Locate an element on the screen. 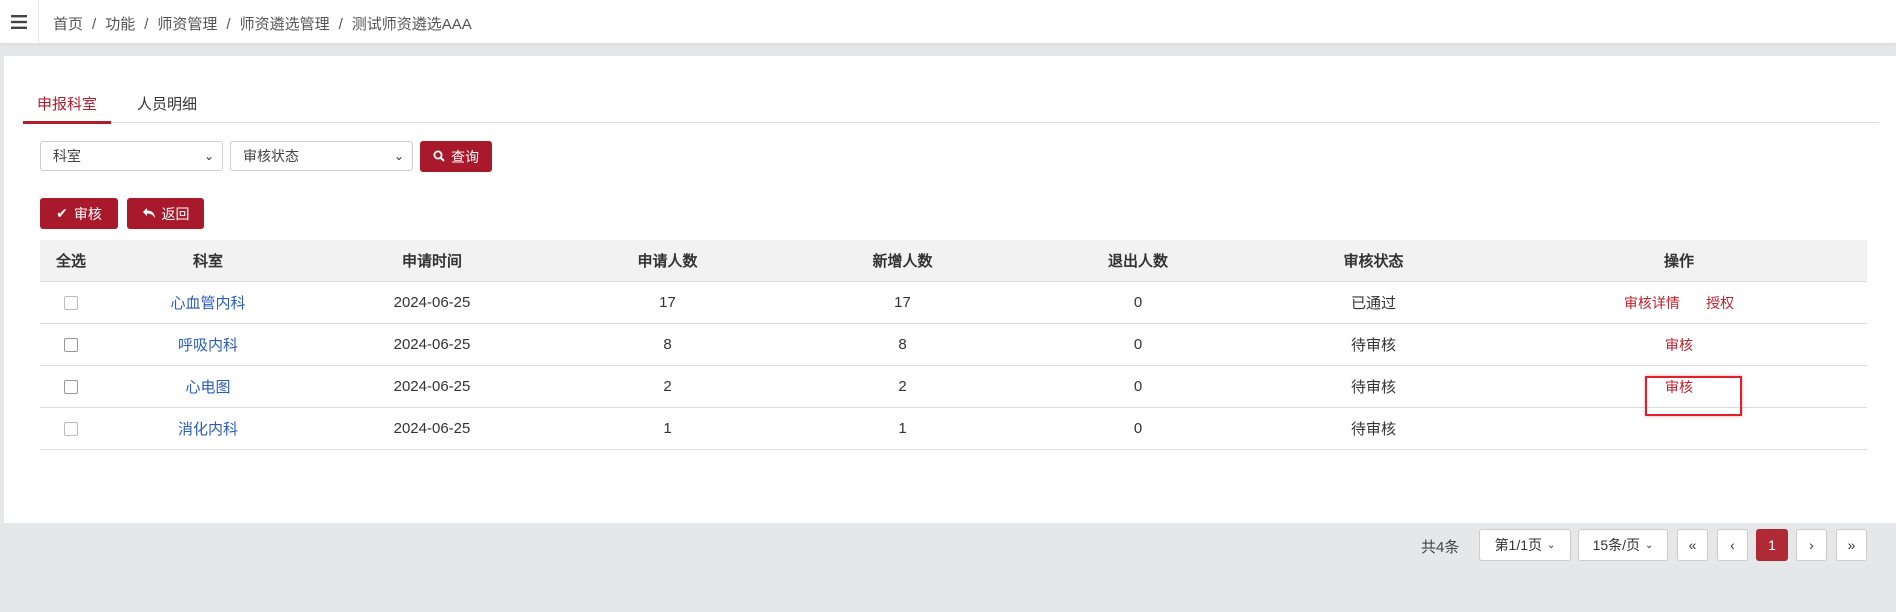 Image resolution: width=1896 pixels, height=612 pixels. page-select: 第1/1页 ⌄ is located at coordinates (1525, 545).